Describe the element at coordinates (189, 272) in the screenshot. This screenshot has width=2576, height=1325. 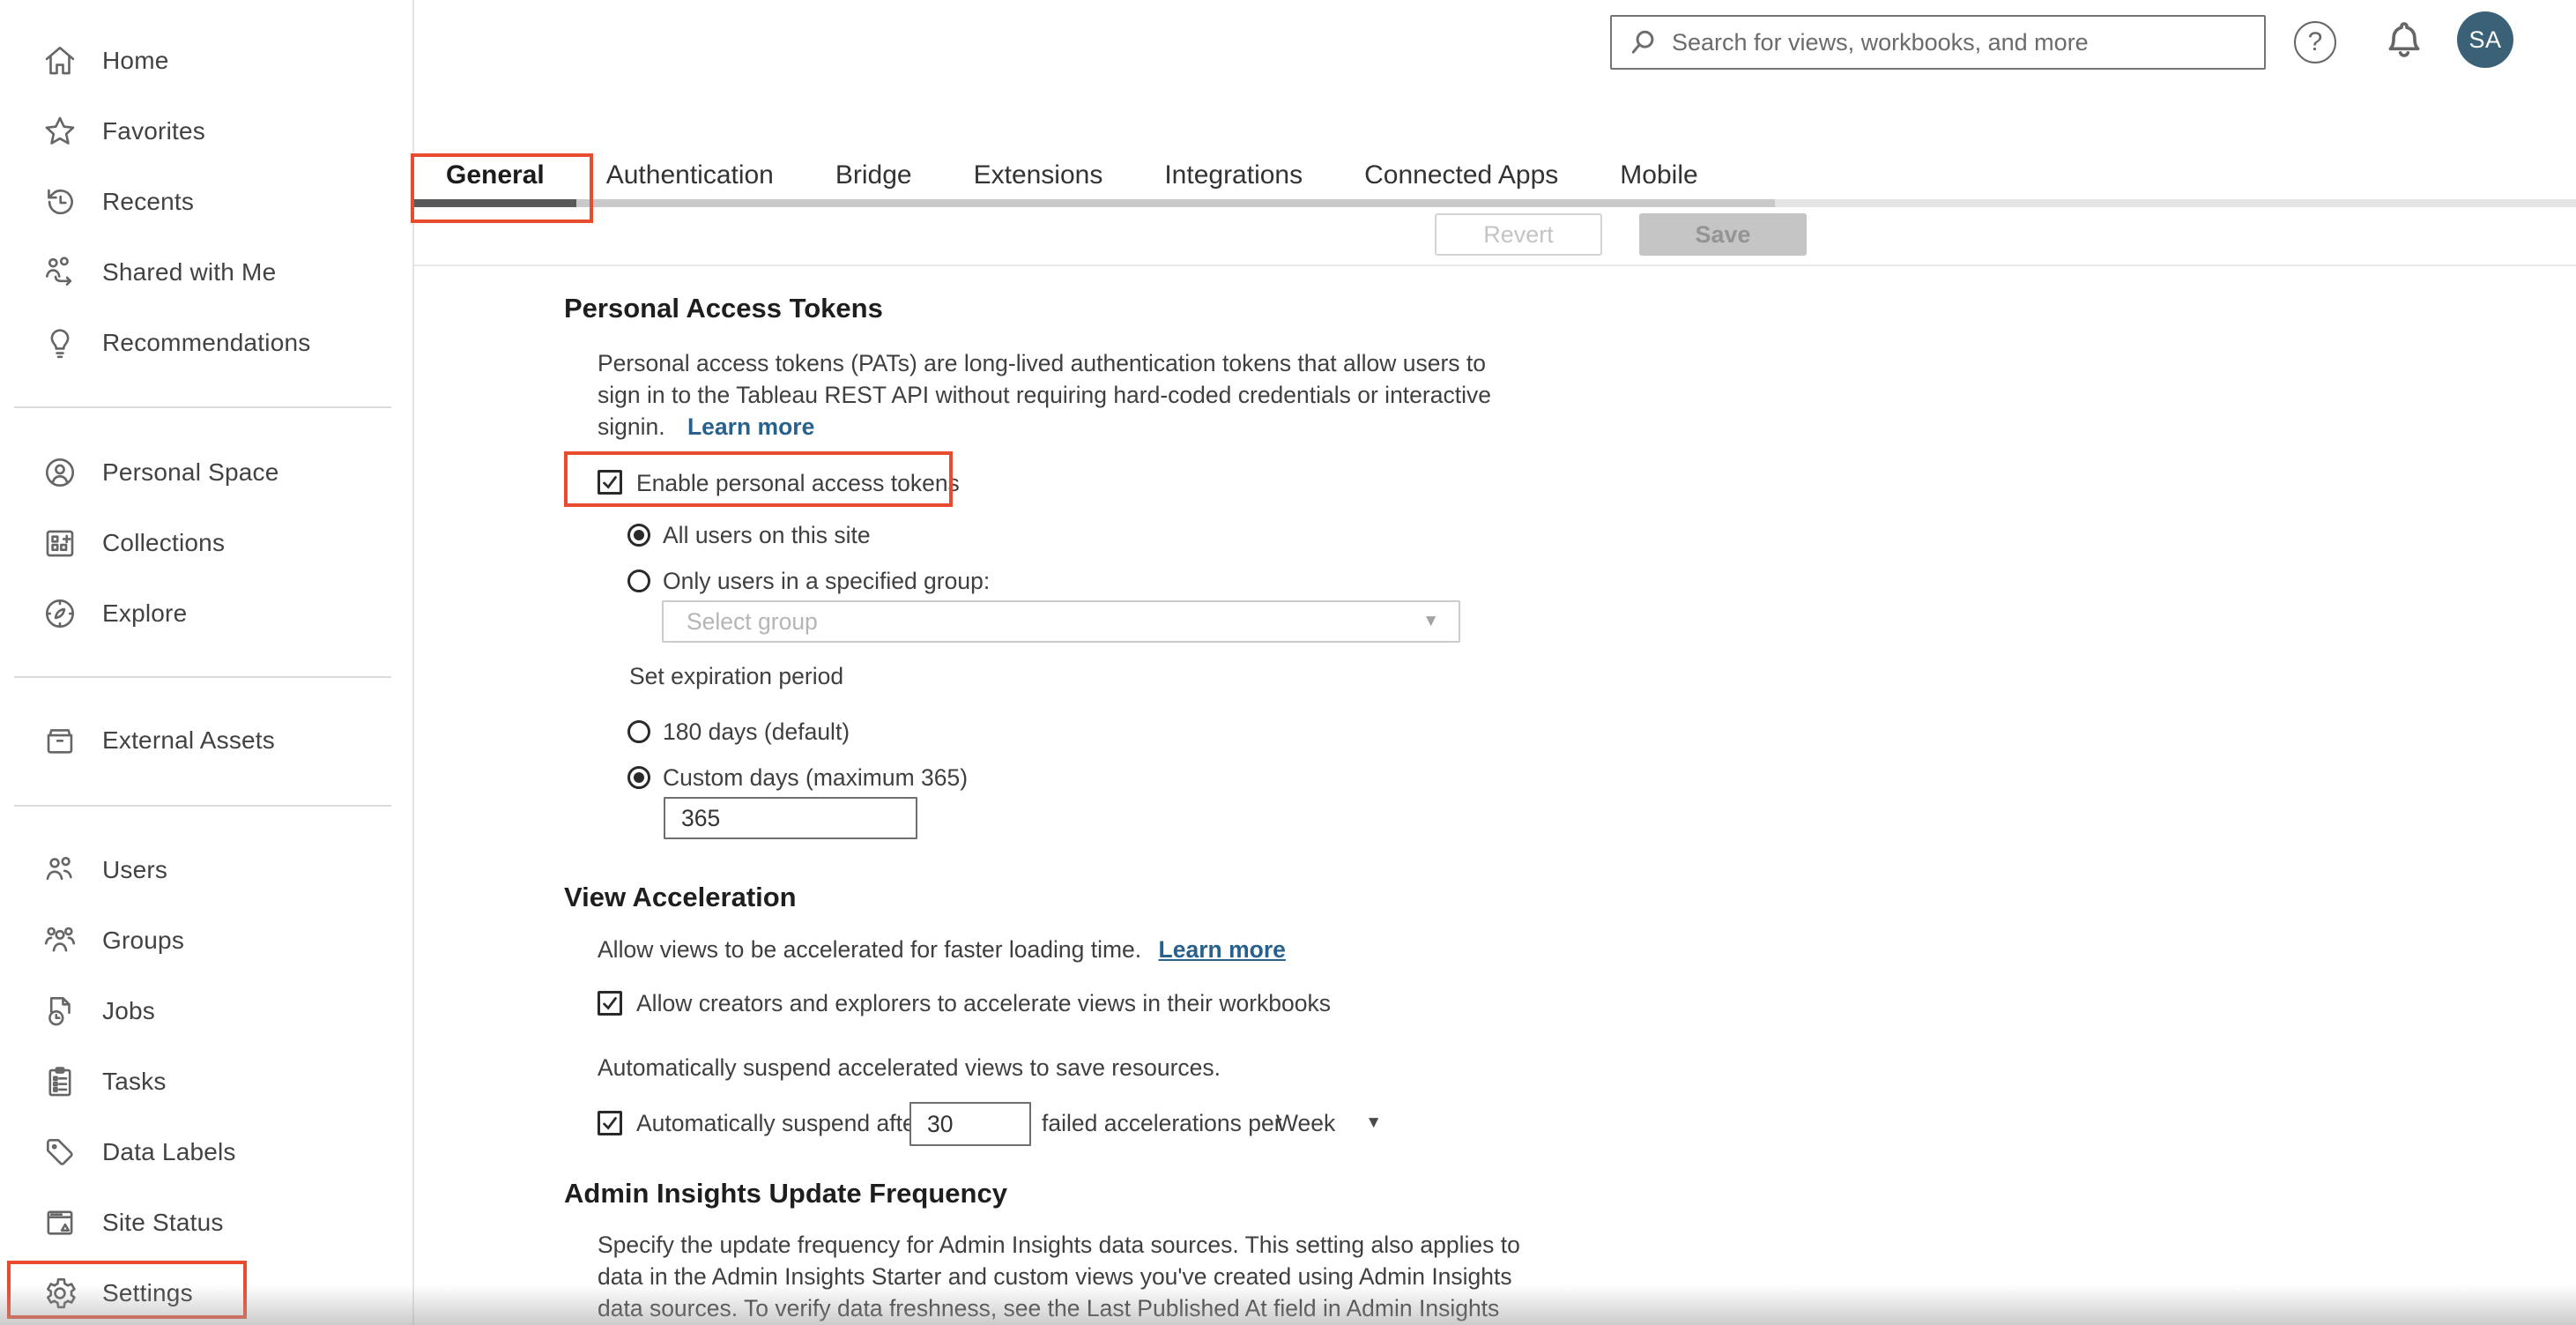
I see `sidebar-item-label: Shared with Me` at that location.